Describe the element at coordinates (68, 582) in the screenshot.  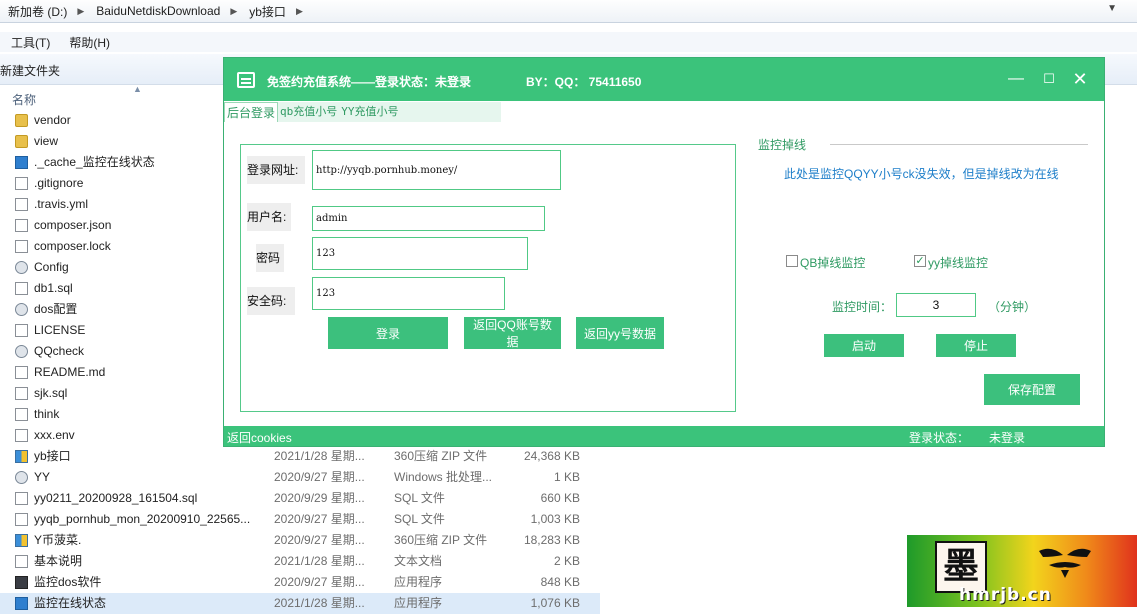
I see `file-name: 监控dos软件` at that location.